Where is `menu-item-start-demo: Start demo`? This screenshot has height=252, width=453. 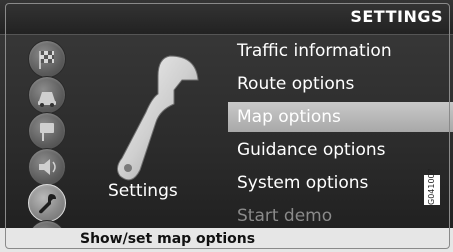 menu-item-start-demo: Start demo is located at coordinates (285, 216).